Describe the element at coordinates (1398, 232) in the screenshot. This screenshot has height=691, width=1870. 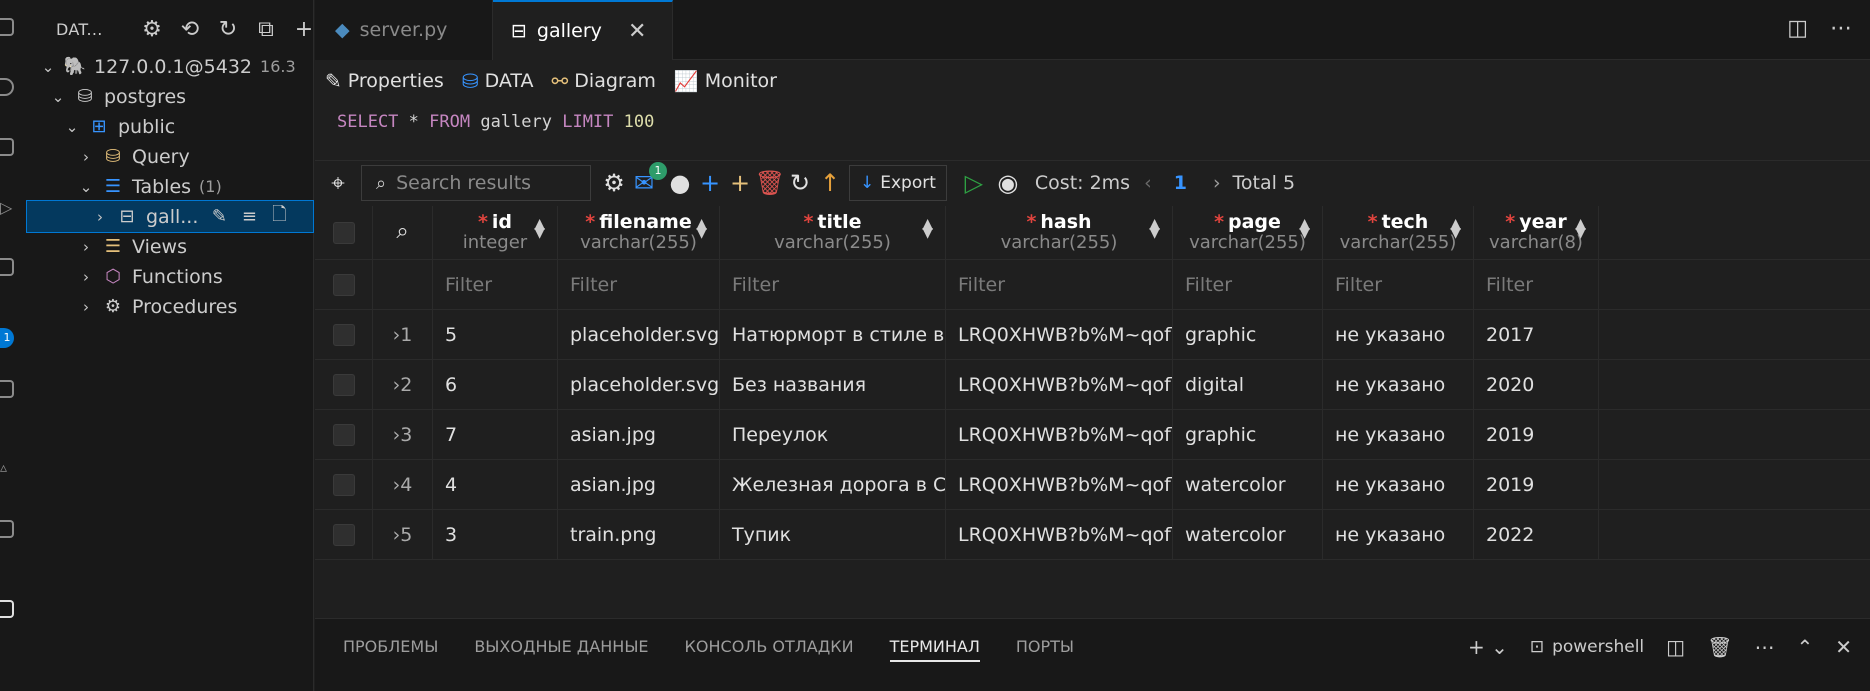
I see `column-header-tech: * tech varchar(255) ▲ ▼` at that location.